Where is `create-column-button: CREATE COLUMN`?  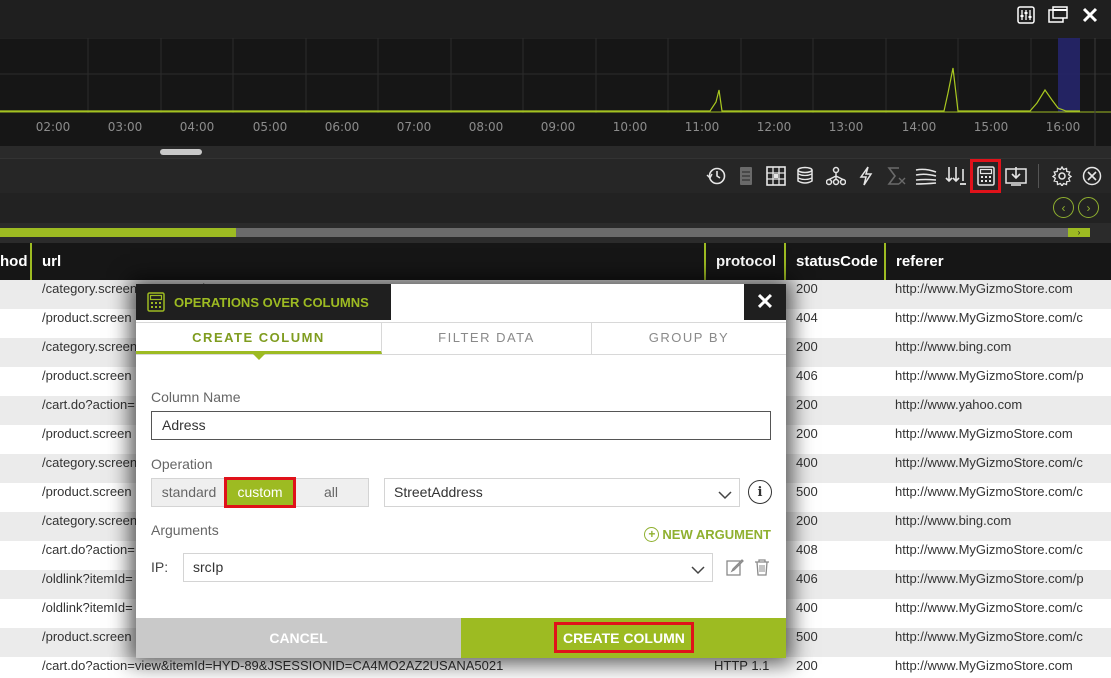
create-column-button: CREATE COLUMN is located at coordinates (623, 638).